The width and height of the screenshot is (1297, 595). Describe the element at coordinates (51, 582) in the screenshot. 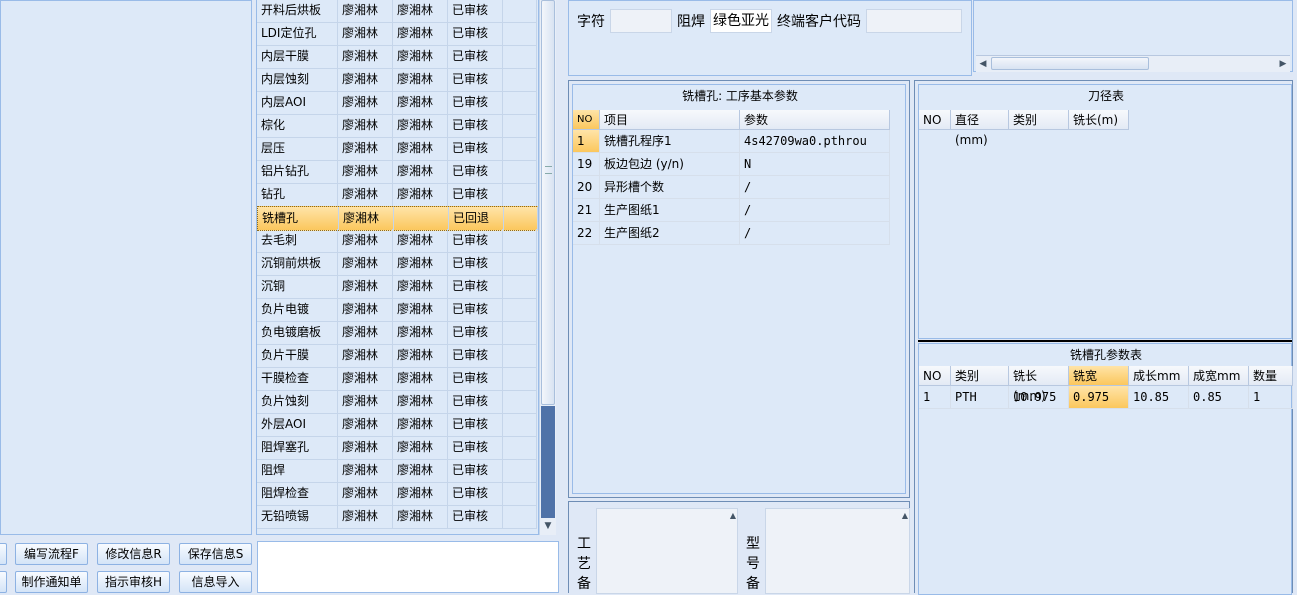

I see `make-notice-button: 制作通知单` at that location.